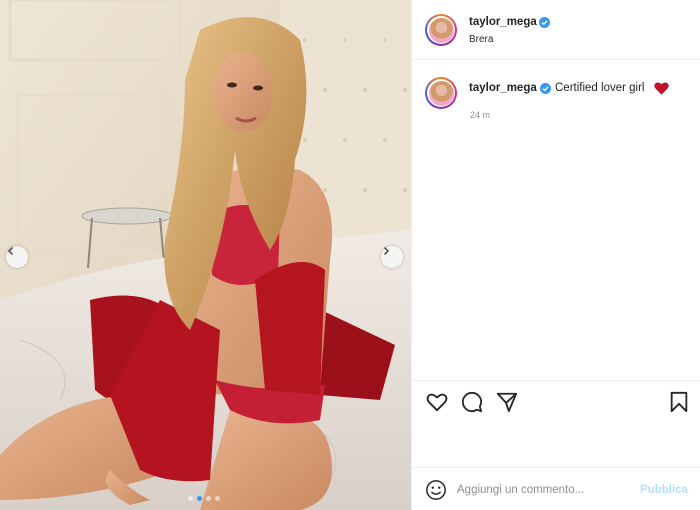 The height and width of the screenshot is (510, 700). I want to click on caption-username: taylor_mega, so click(503, 88).